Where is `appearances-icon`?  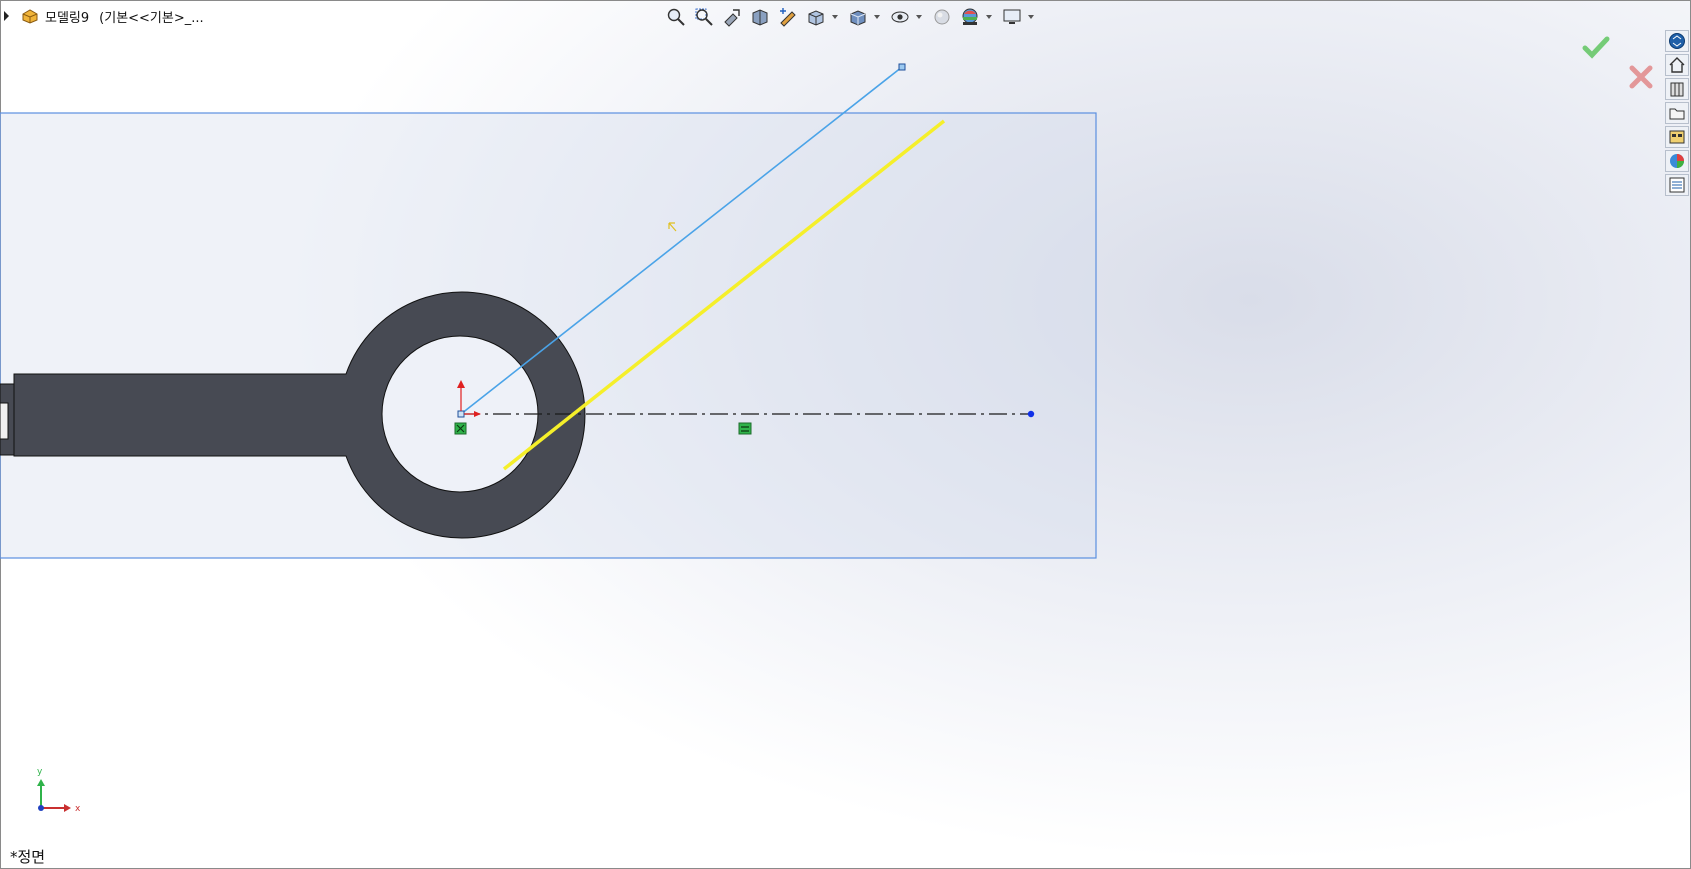
appearances-icon is located at coordinates (1677, 161).